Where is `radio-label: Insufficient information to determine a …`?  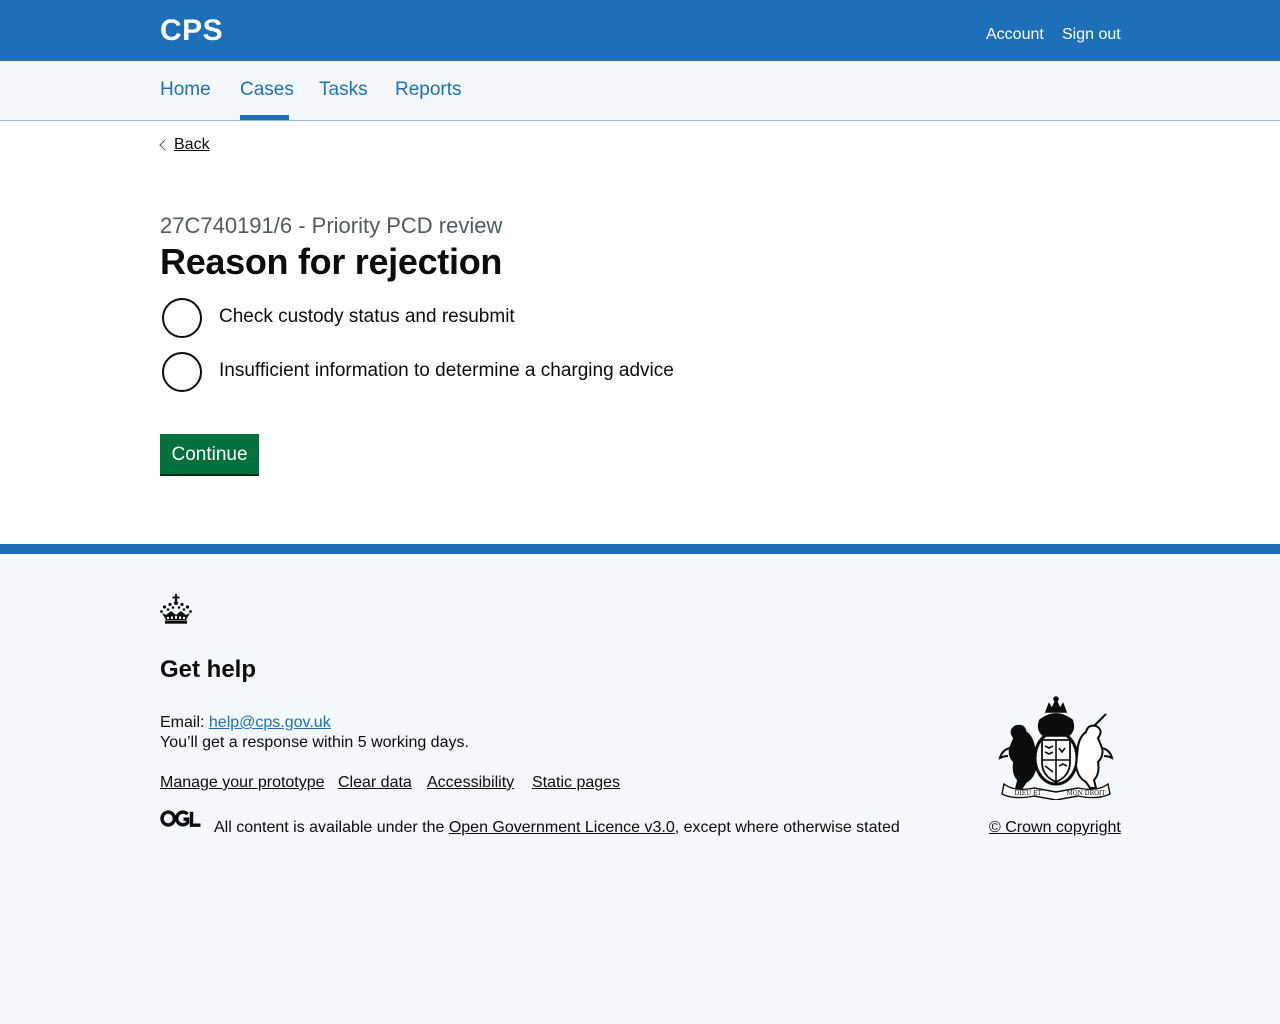
radio-label: Insufficient information to determine a … is located at coordinates (446, 371).